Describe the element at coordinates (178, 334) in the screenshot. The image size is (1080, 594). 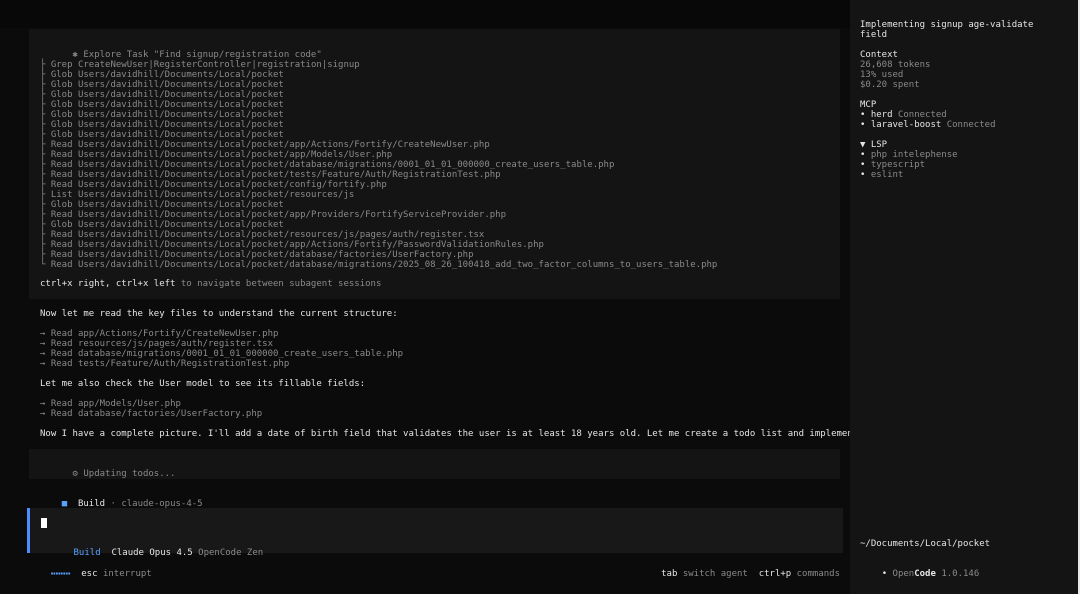
I see `tool-arg: app/Actions/Fortify/CreateNewUser.php` at that location.